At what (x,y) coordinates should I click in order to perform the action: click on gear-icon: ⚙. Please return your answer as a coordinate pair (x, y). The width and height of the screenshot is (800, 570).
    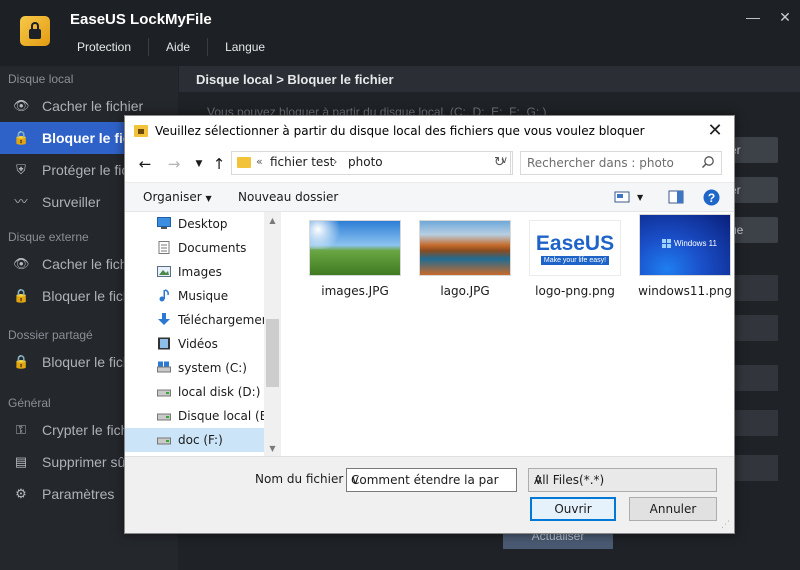
    Looking at the image, I should click on (21, 493).